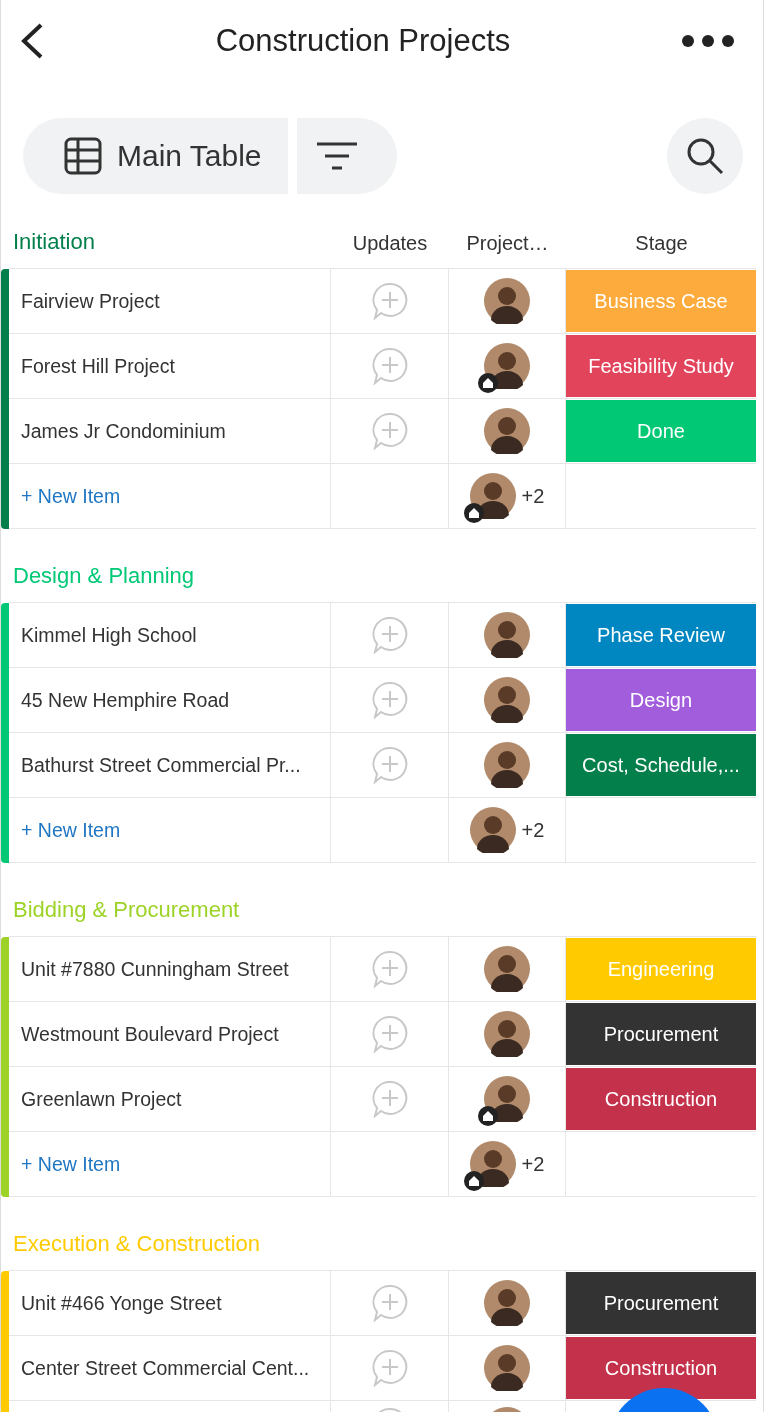 The width and height of the screenshot is (764, 1412). I want to click on column-header: Updates, so click(390, 243).